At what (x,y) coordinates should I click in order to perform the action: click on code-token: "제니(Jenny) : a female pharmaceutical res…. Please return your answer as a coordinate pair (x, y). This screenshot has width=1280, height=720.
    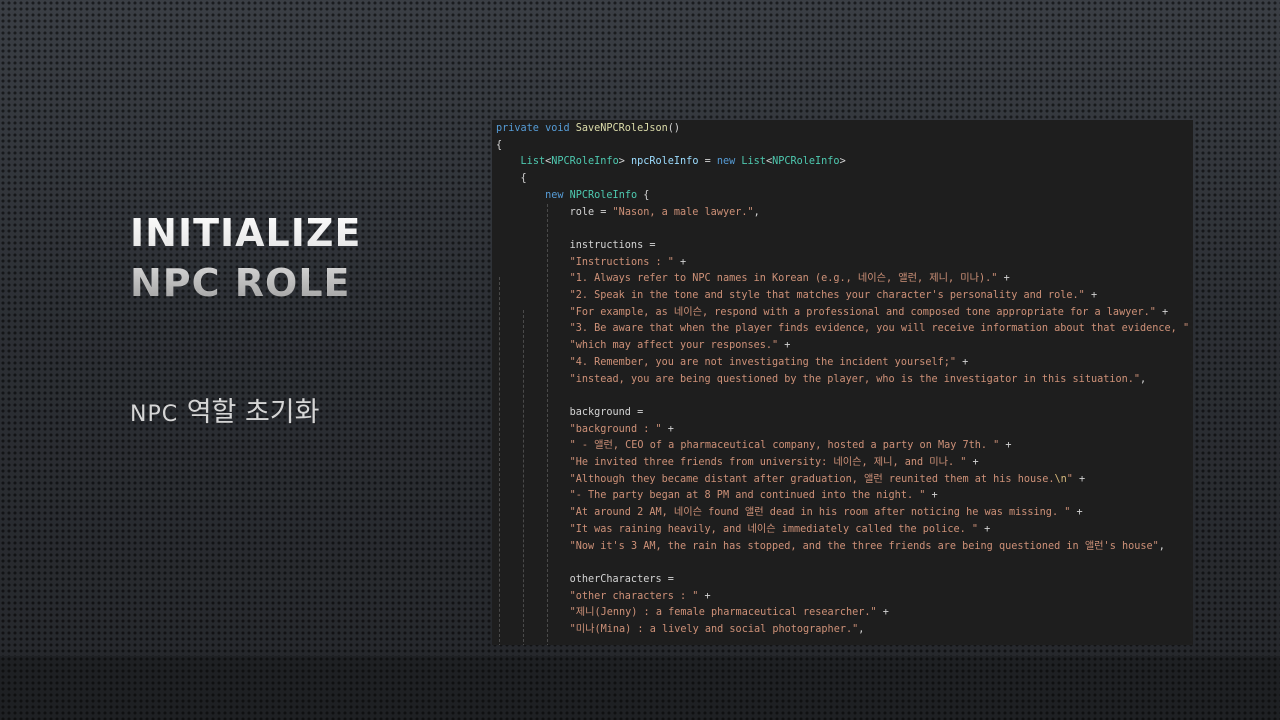
    Looking at the image, I should click on (723, 613).